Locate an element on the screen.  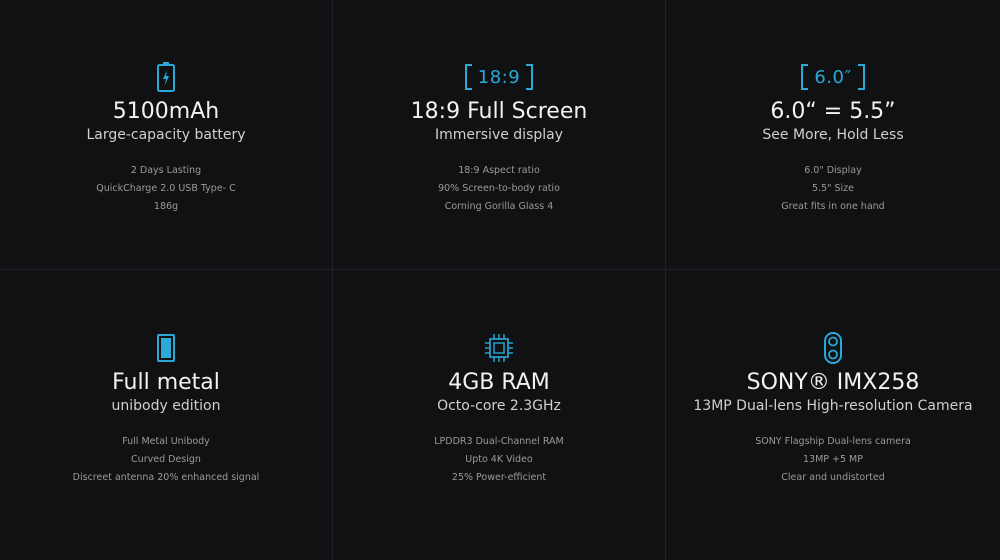
badge-text: 18:9 is located at coordinates (499, 77).